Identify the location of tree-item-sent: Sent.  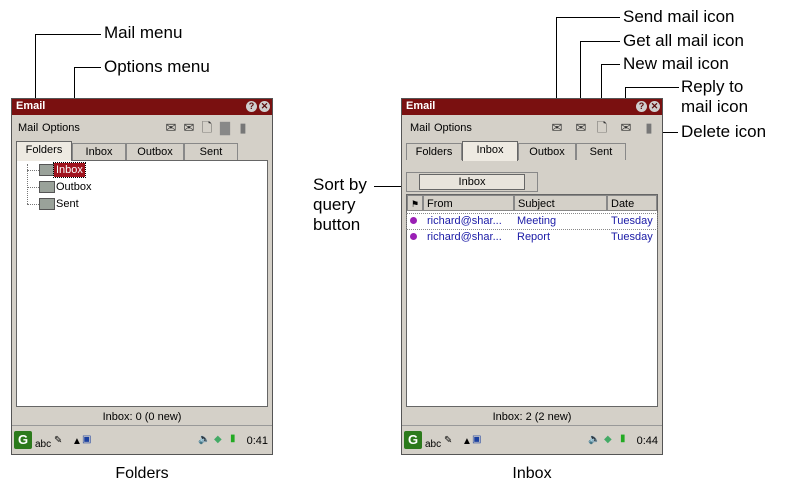
(67, 204).